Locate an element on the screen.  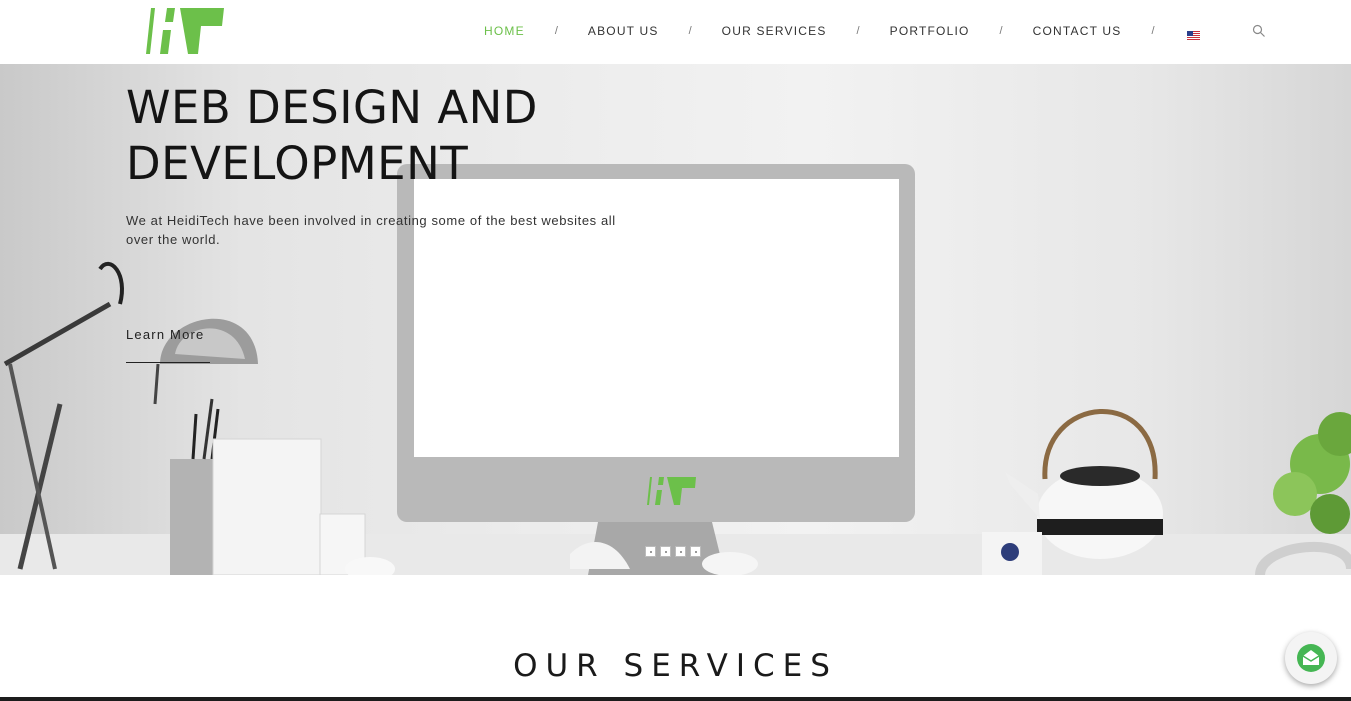
learn-more-button: Learn More is located at coordinates (168, 345).